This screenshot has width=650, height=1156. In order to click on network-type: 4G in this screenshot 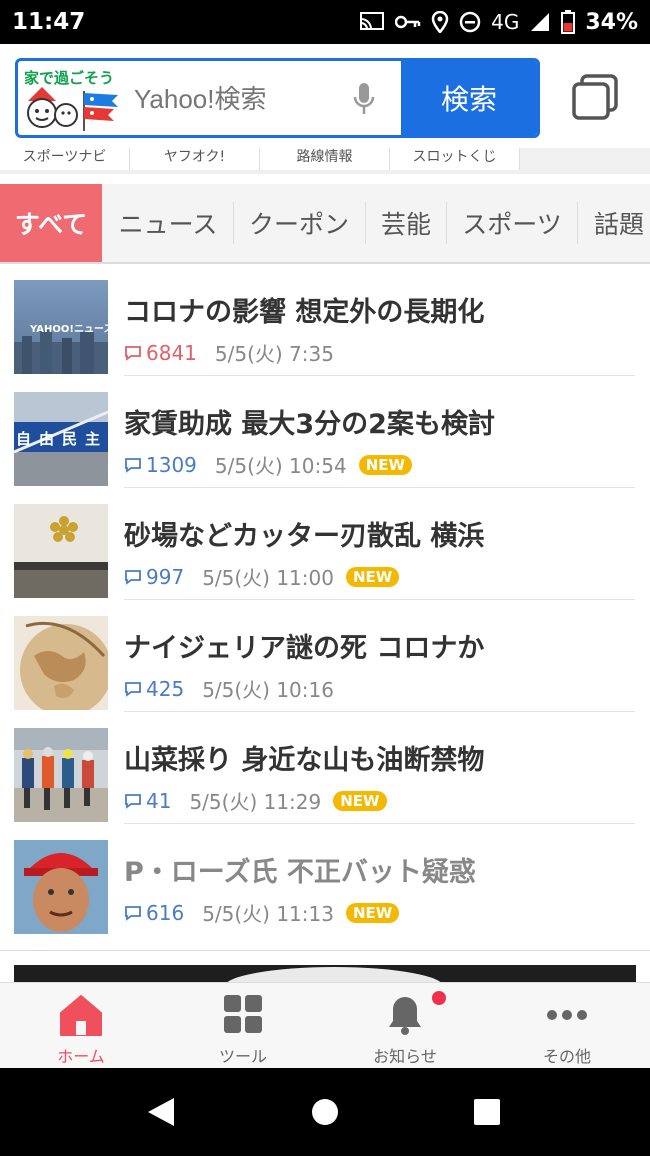, I will do `click(505, 22)`.